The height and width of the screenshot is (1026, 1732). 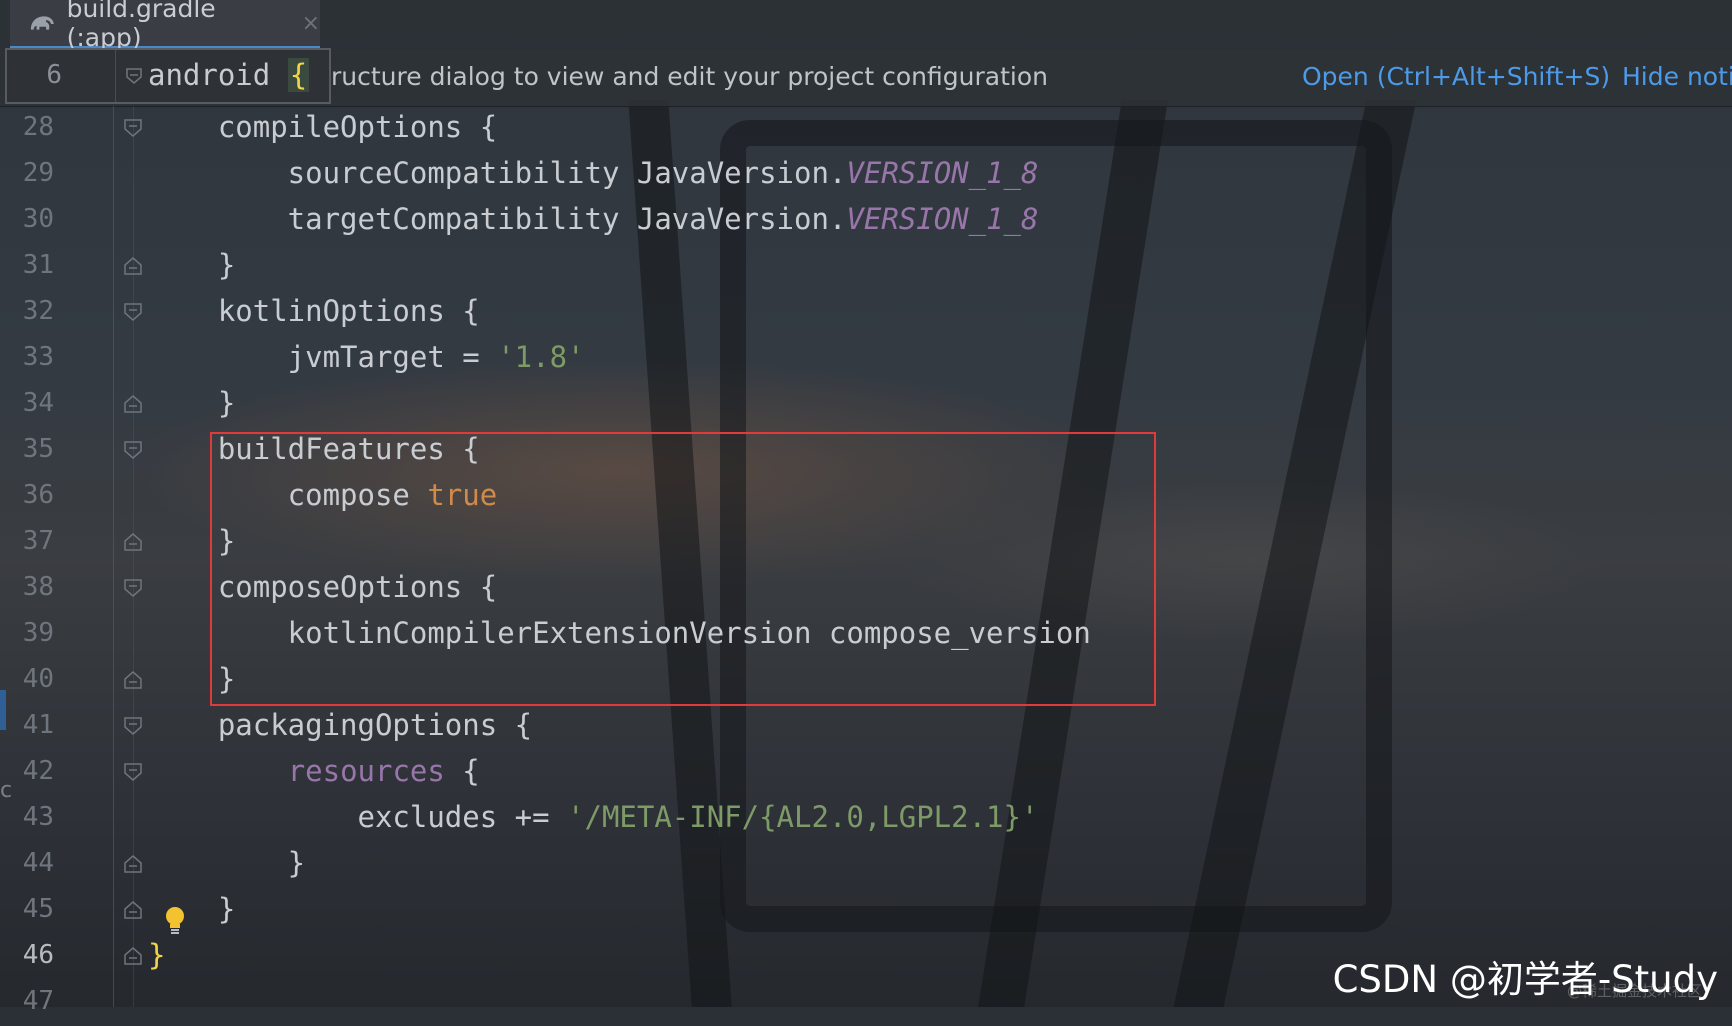 What do you see at coordinates (497, 219) in the screenshot?
I see `code-token: targetCompatibility JavaVersion.` at bounding box center [497, 219].